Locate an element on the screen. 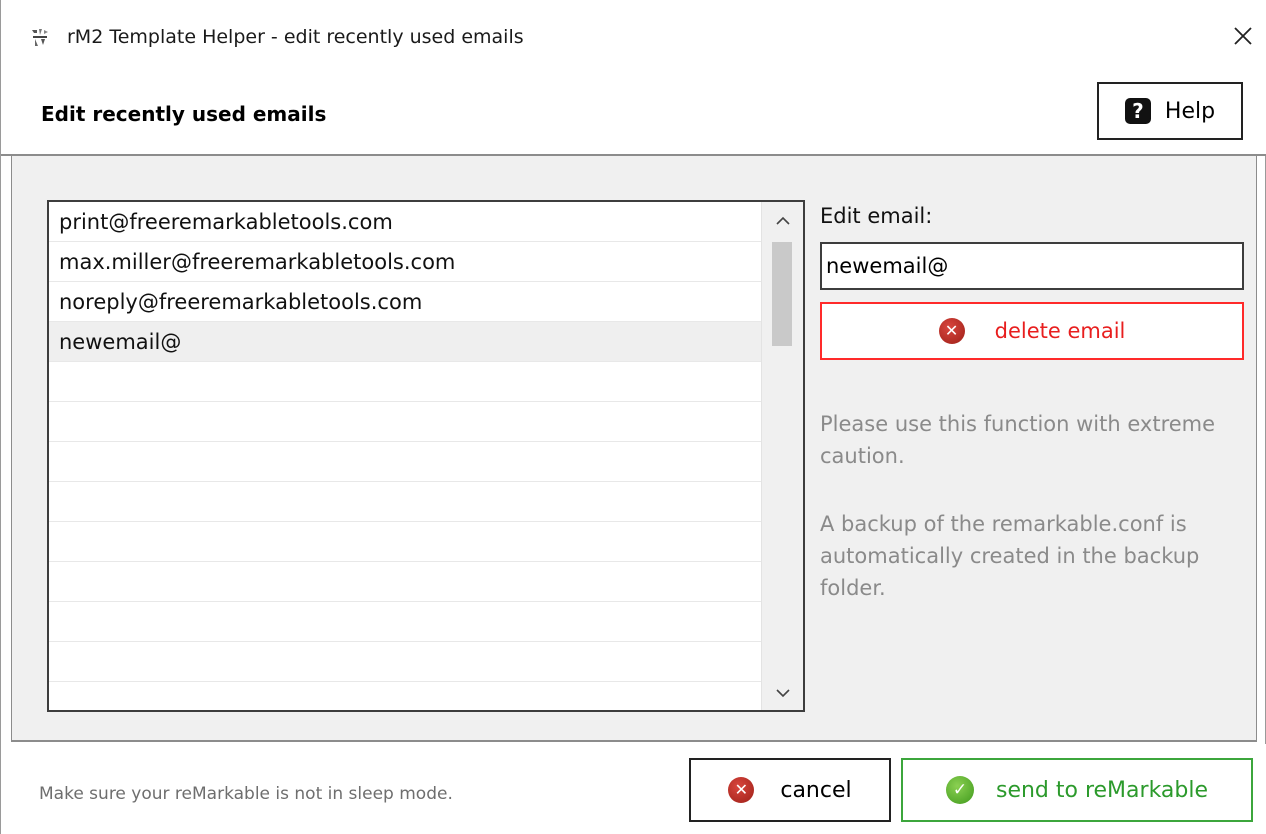 The image size is (1266, 834). send-button-label: send to reMarkable is located at coordinates (1102, 790).